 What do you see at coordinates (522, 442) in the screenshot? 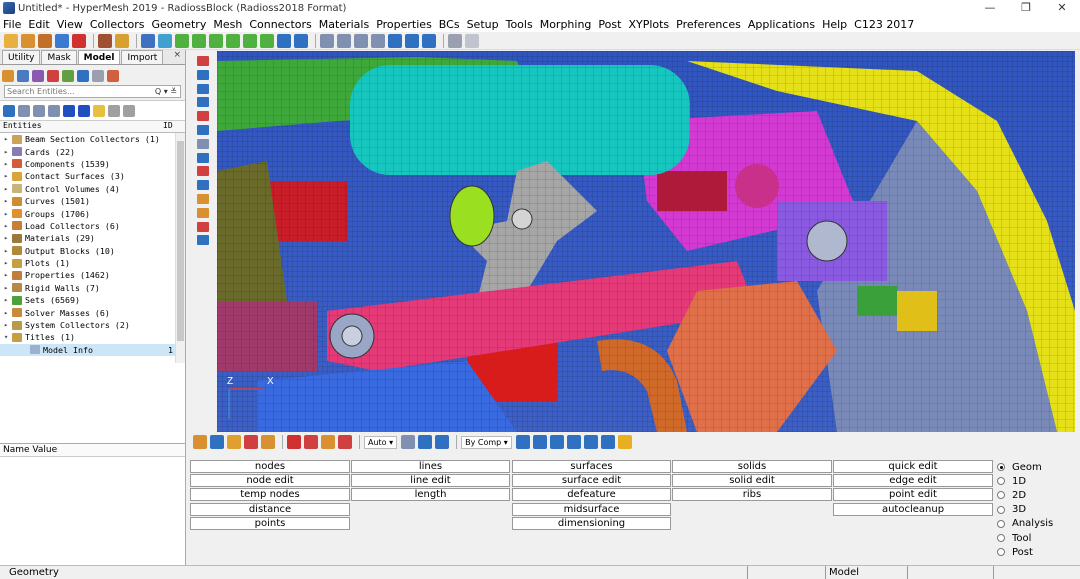
I see `element-shading-icon` at bounding box center [522, 442].